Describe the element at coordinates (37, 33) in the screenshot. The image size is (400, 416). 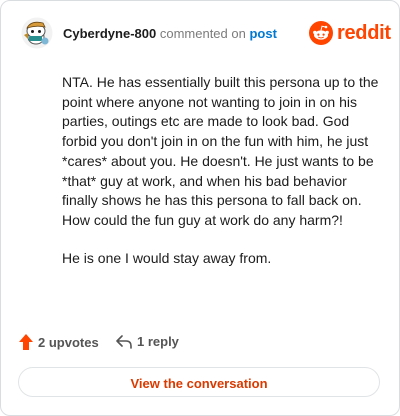
I see `avatar-icon` at that location.